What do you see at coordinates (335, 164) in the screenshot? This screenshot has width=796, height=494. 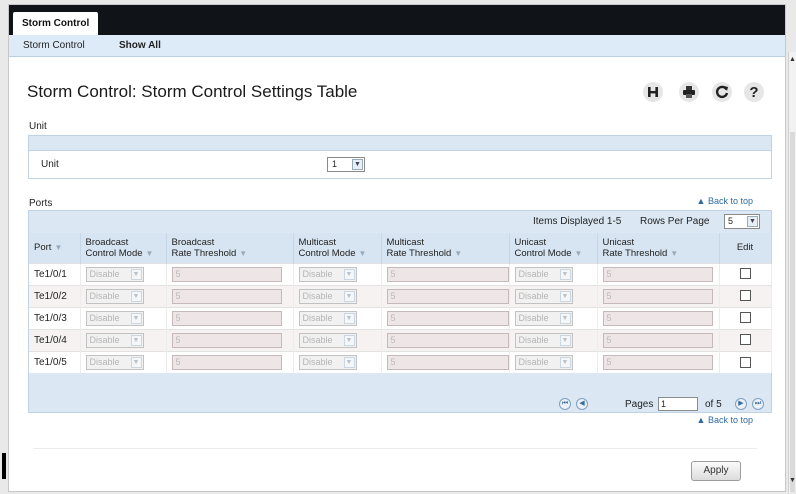 I see `unit-select-value: 1` at bounding box center [335, 164].